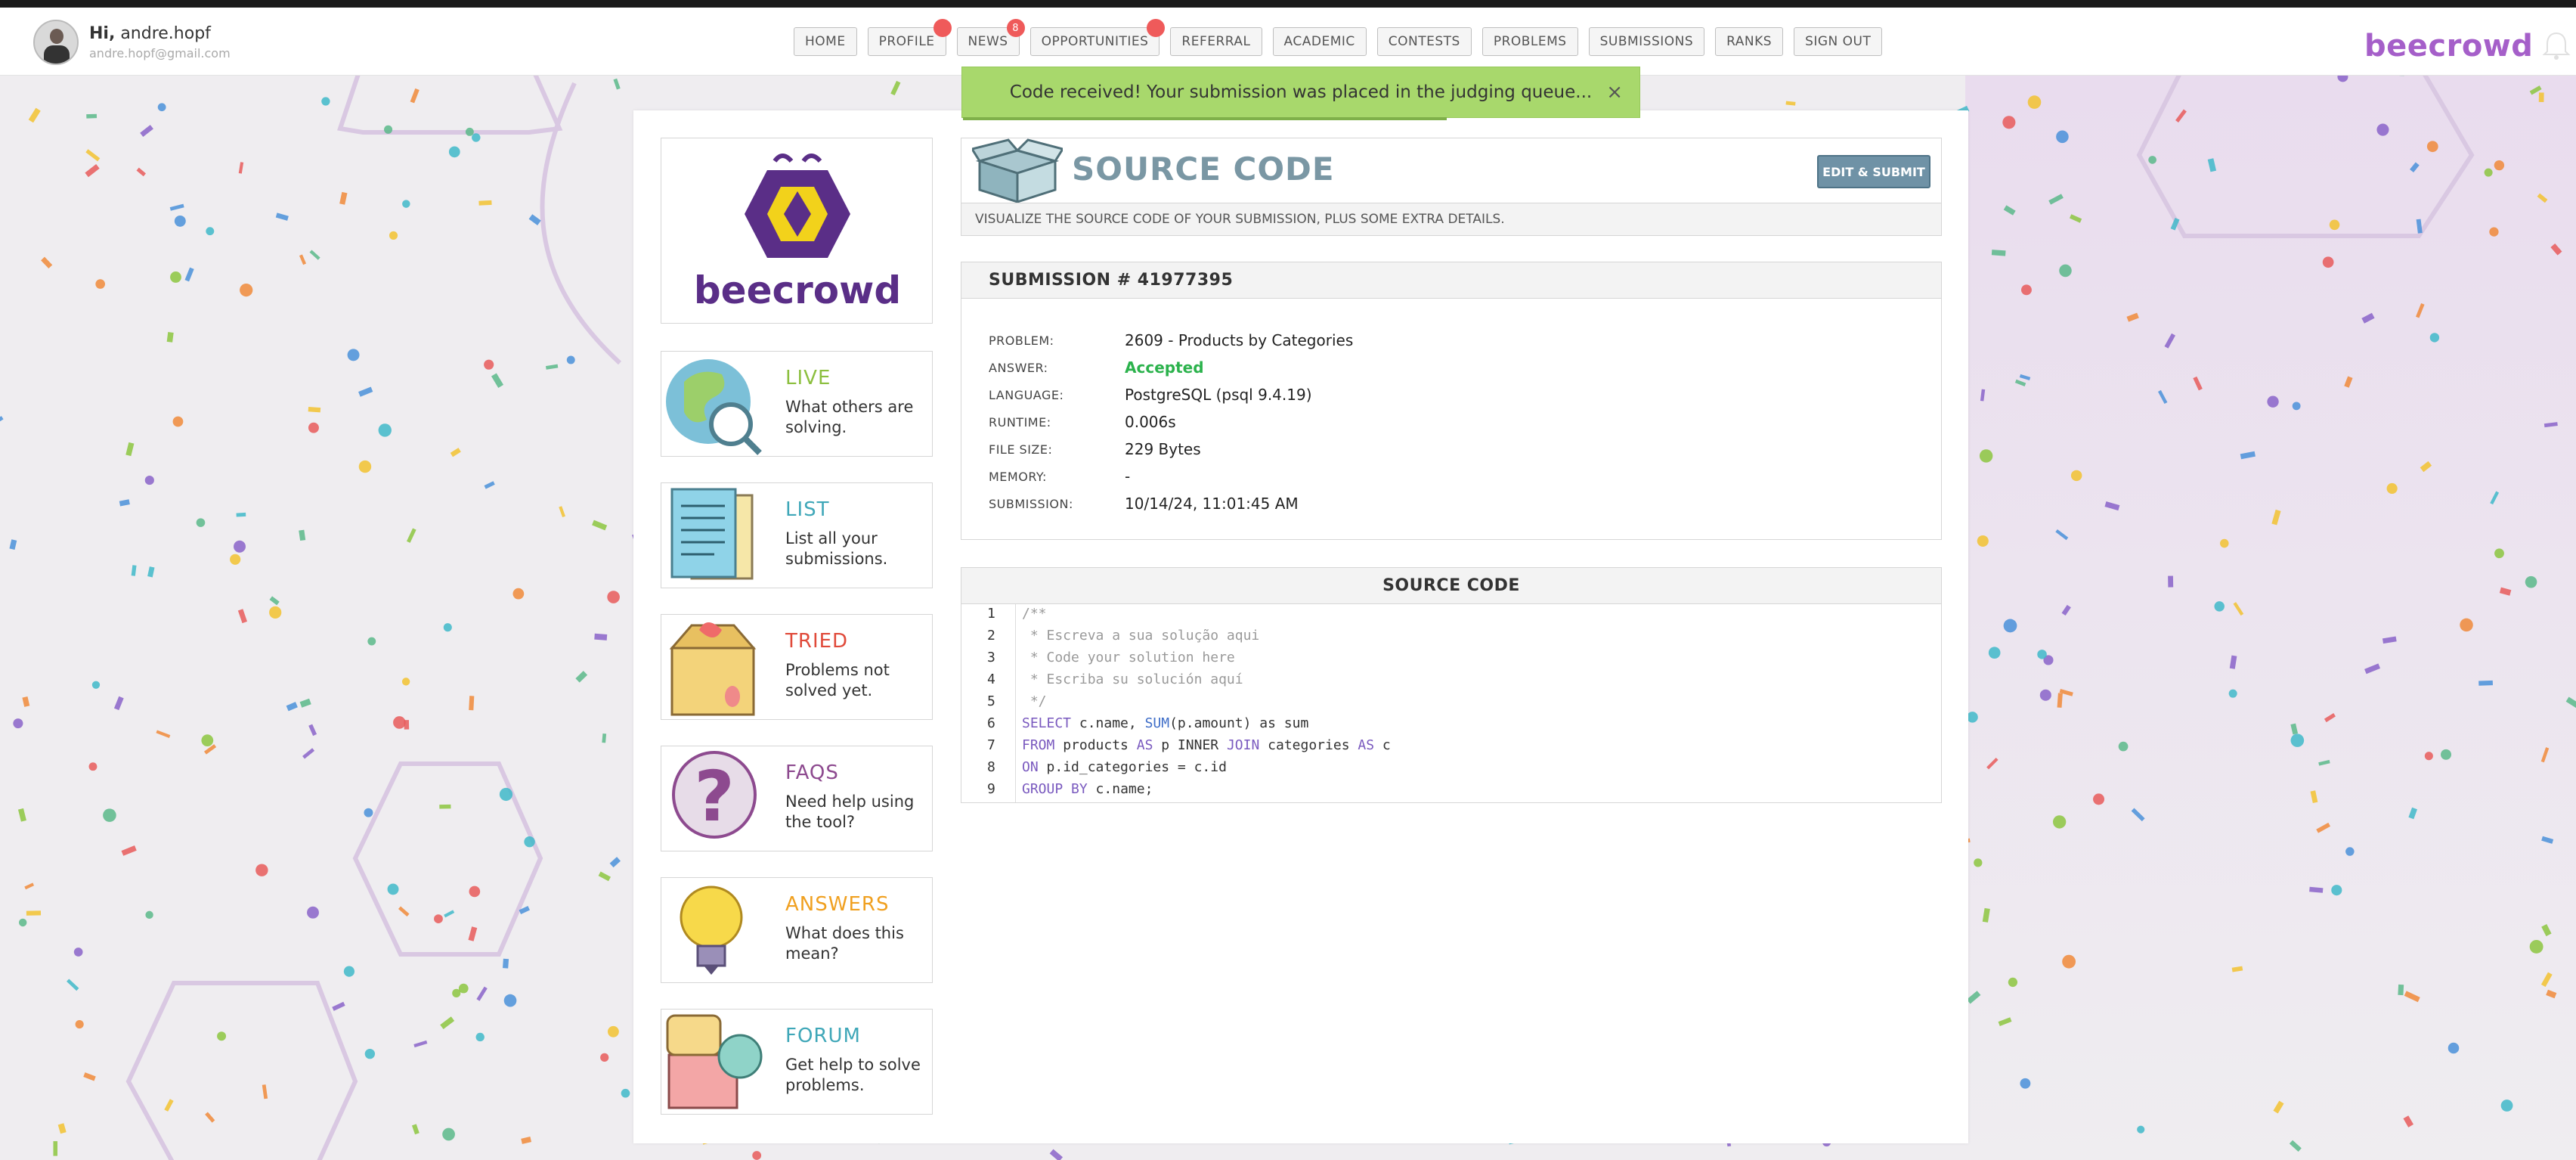  I want to click on sidebar-item-answers: ANSWERS What does this mean?, so click(797, 930).